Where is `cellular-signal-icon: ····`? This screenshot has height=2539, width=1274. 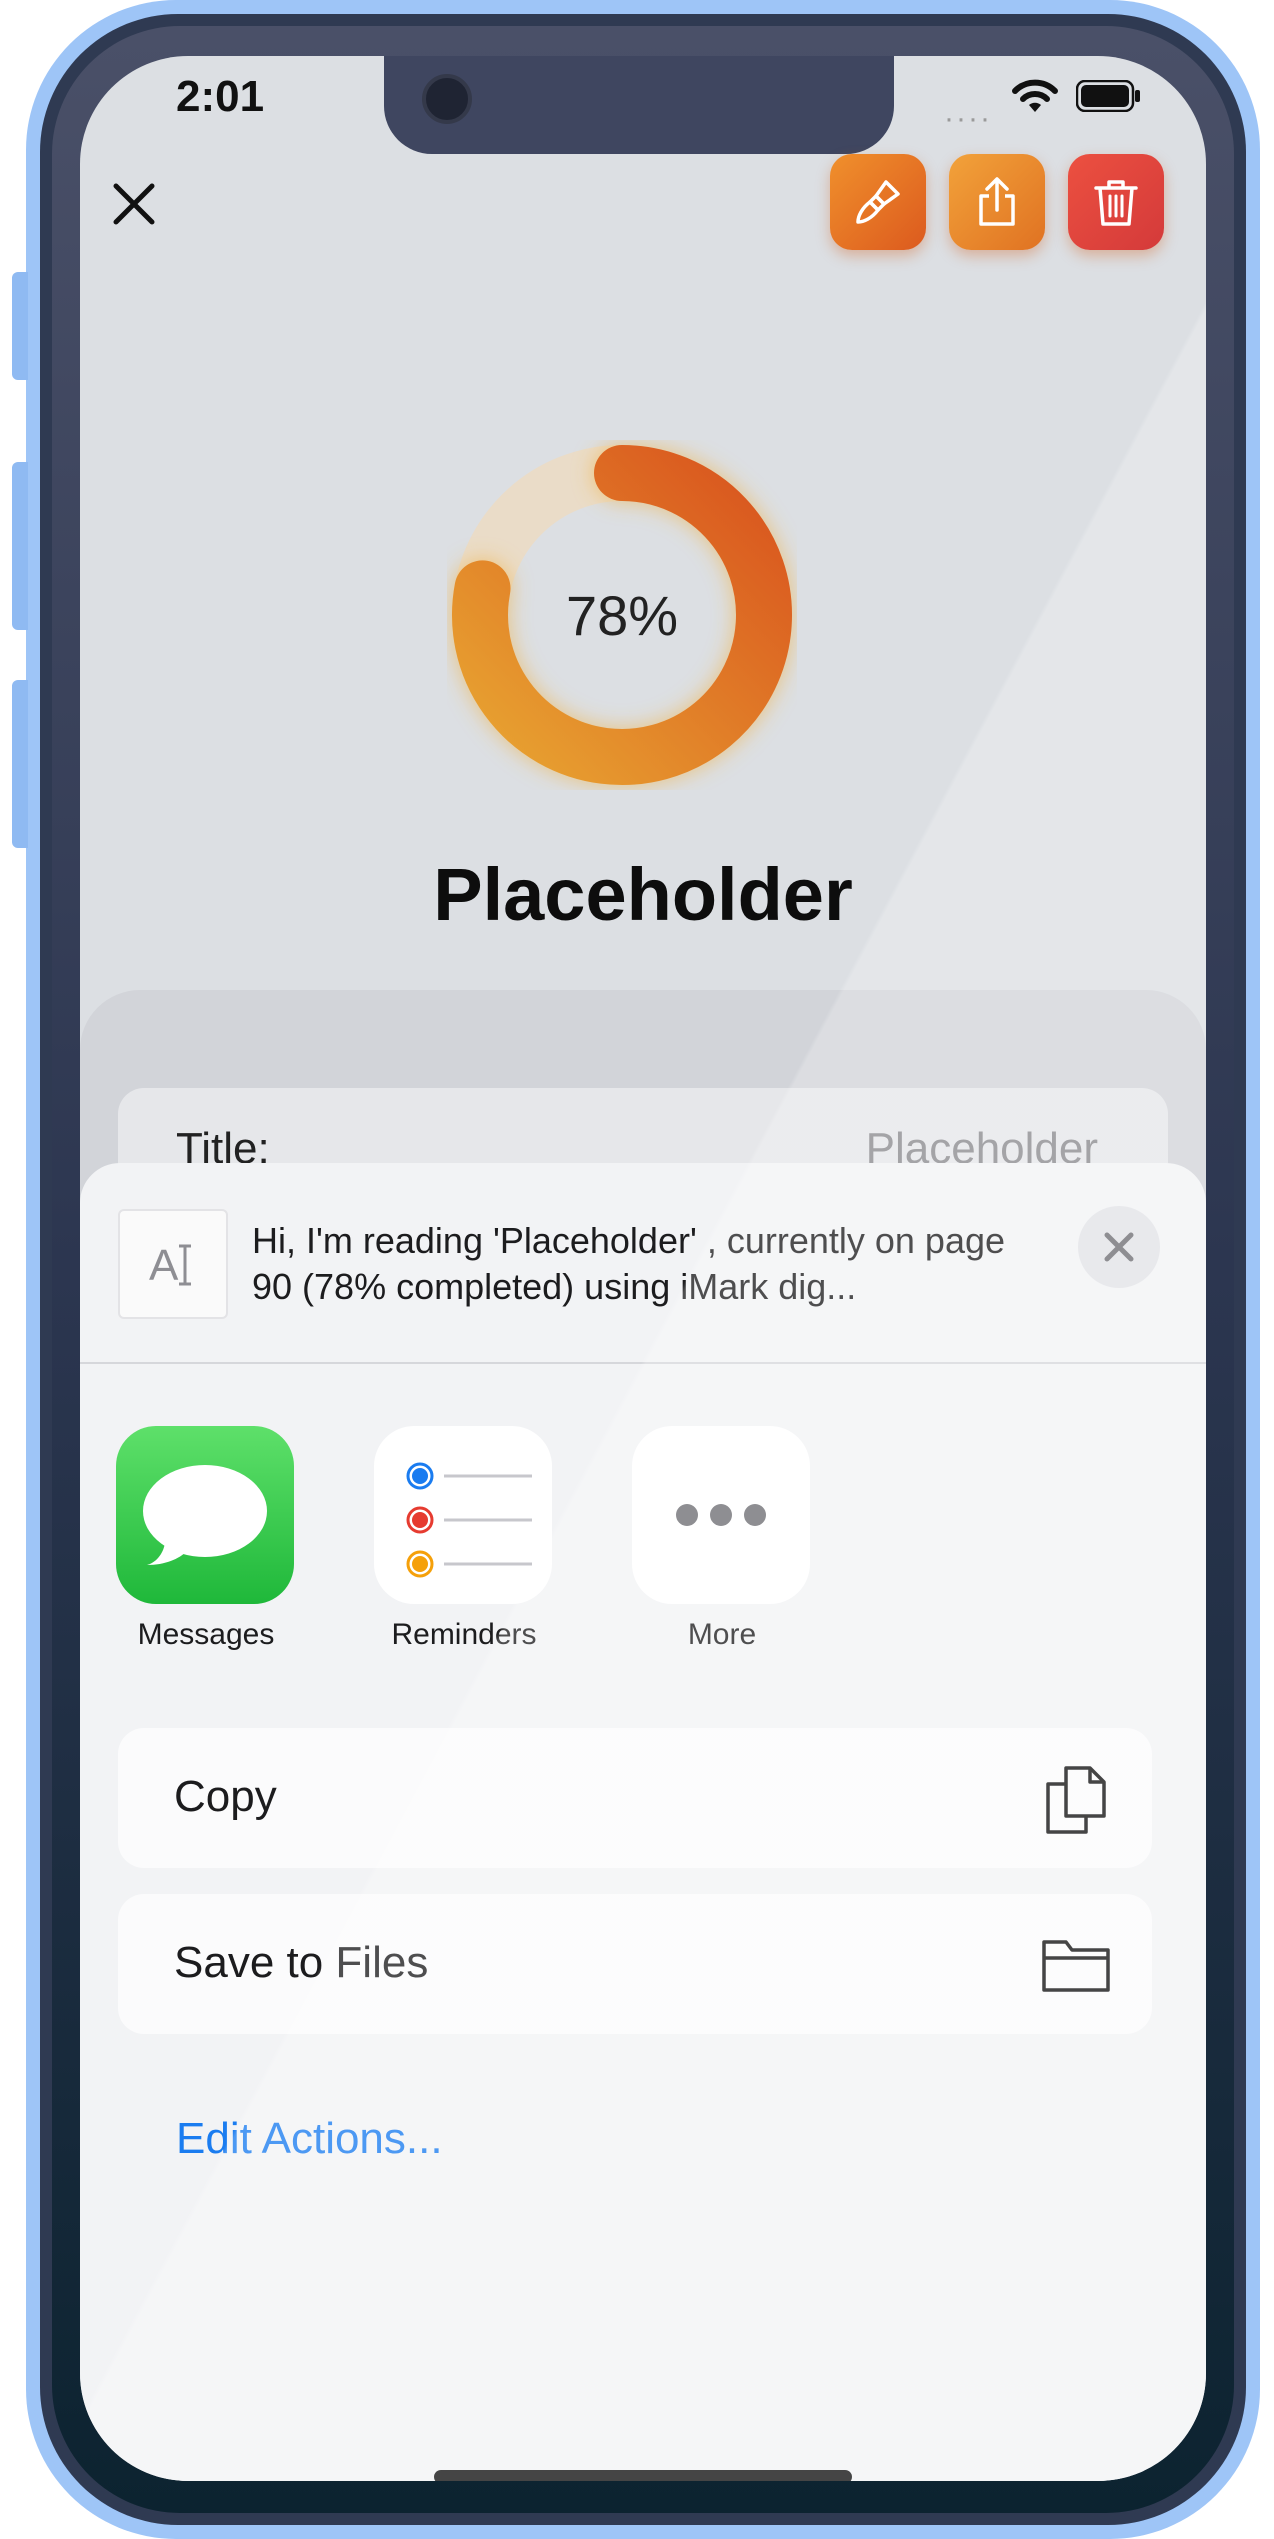 cellular-signal-icon: ···· is located at coordinates (968, 118).